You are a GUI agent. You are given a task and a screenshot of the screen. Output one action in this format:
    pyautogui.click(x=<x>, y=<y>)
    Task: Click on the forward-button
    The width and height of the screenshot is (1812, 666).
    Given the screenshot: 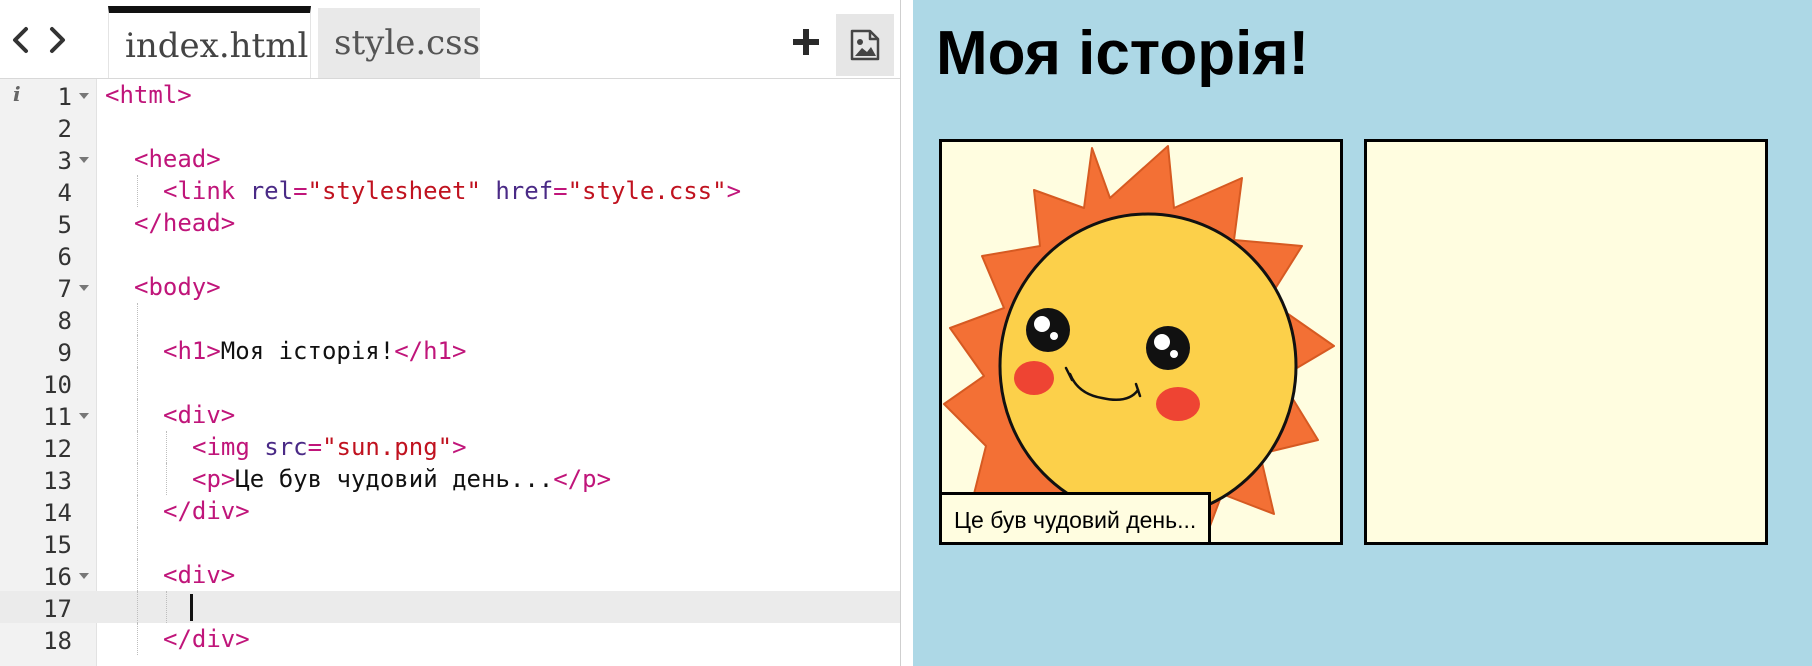 What is the action you would take?
    pyautogui.click(x=57, y=40)
    